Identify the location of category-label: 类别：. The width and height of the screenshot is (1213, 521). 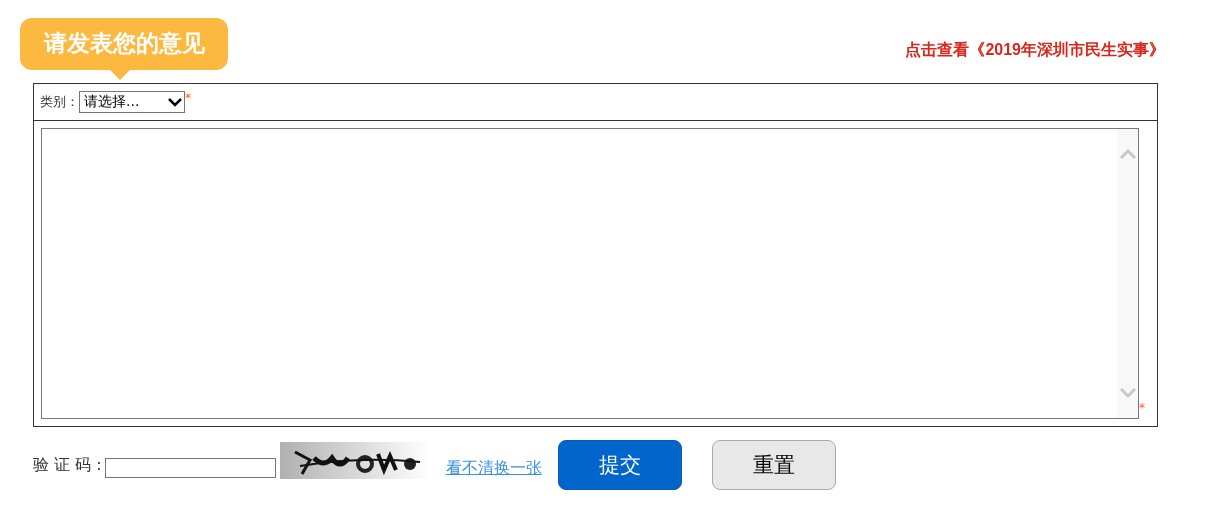
(59, 102).